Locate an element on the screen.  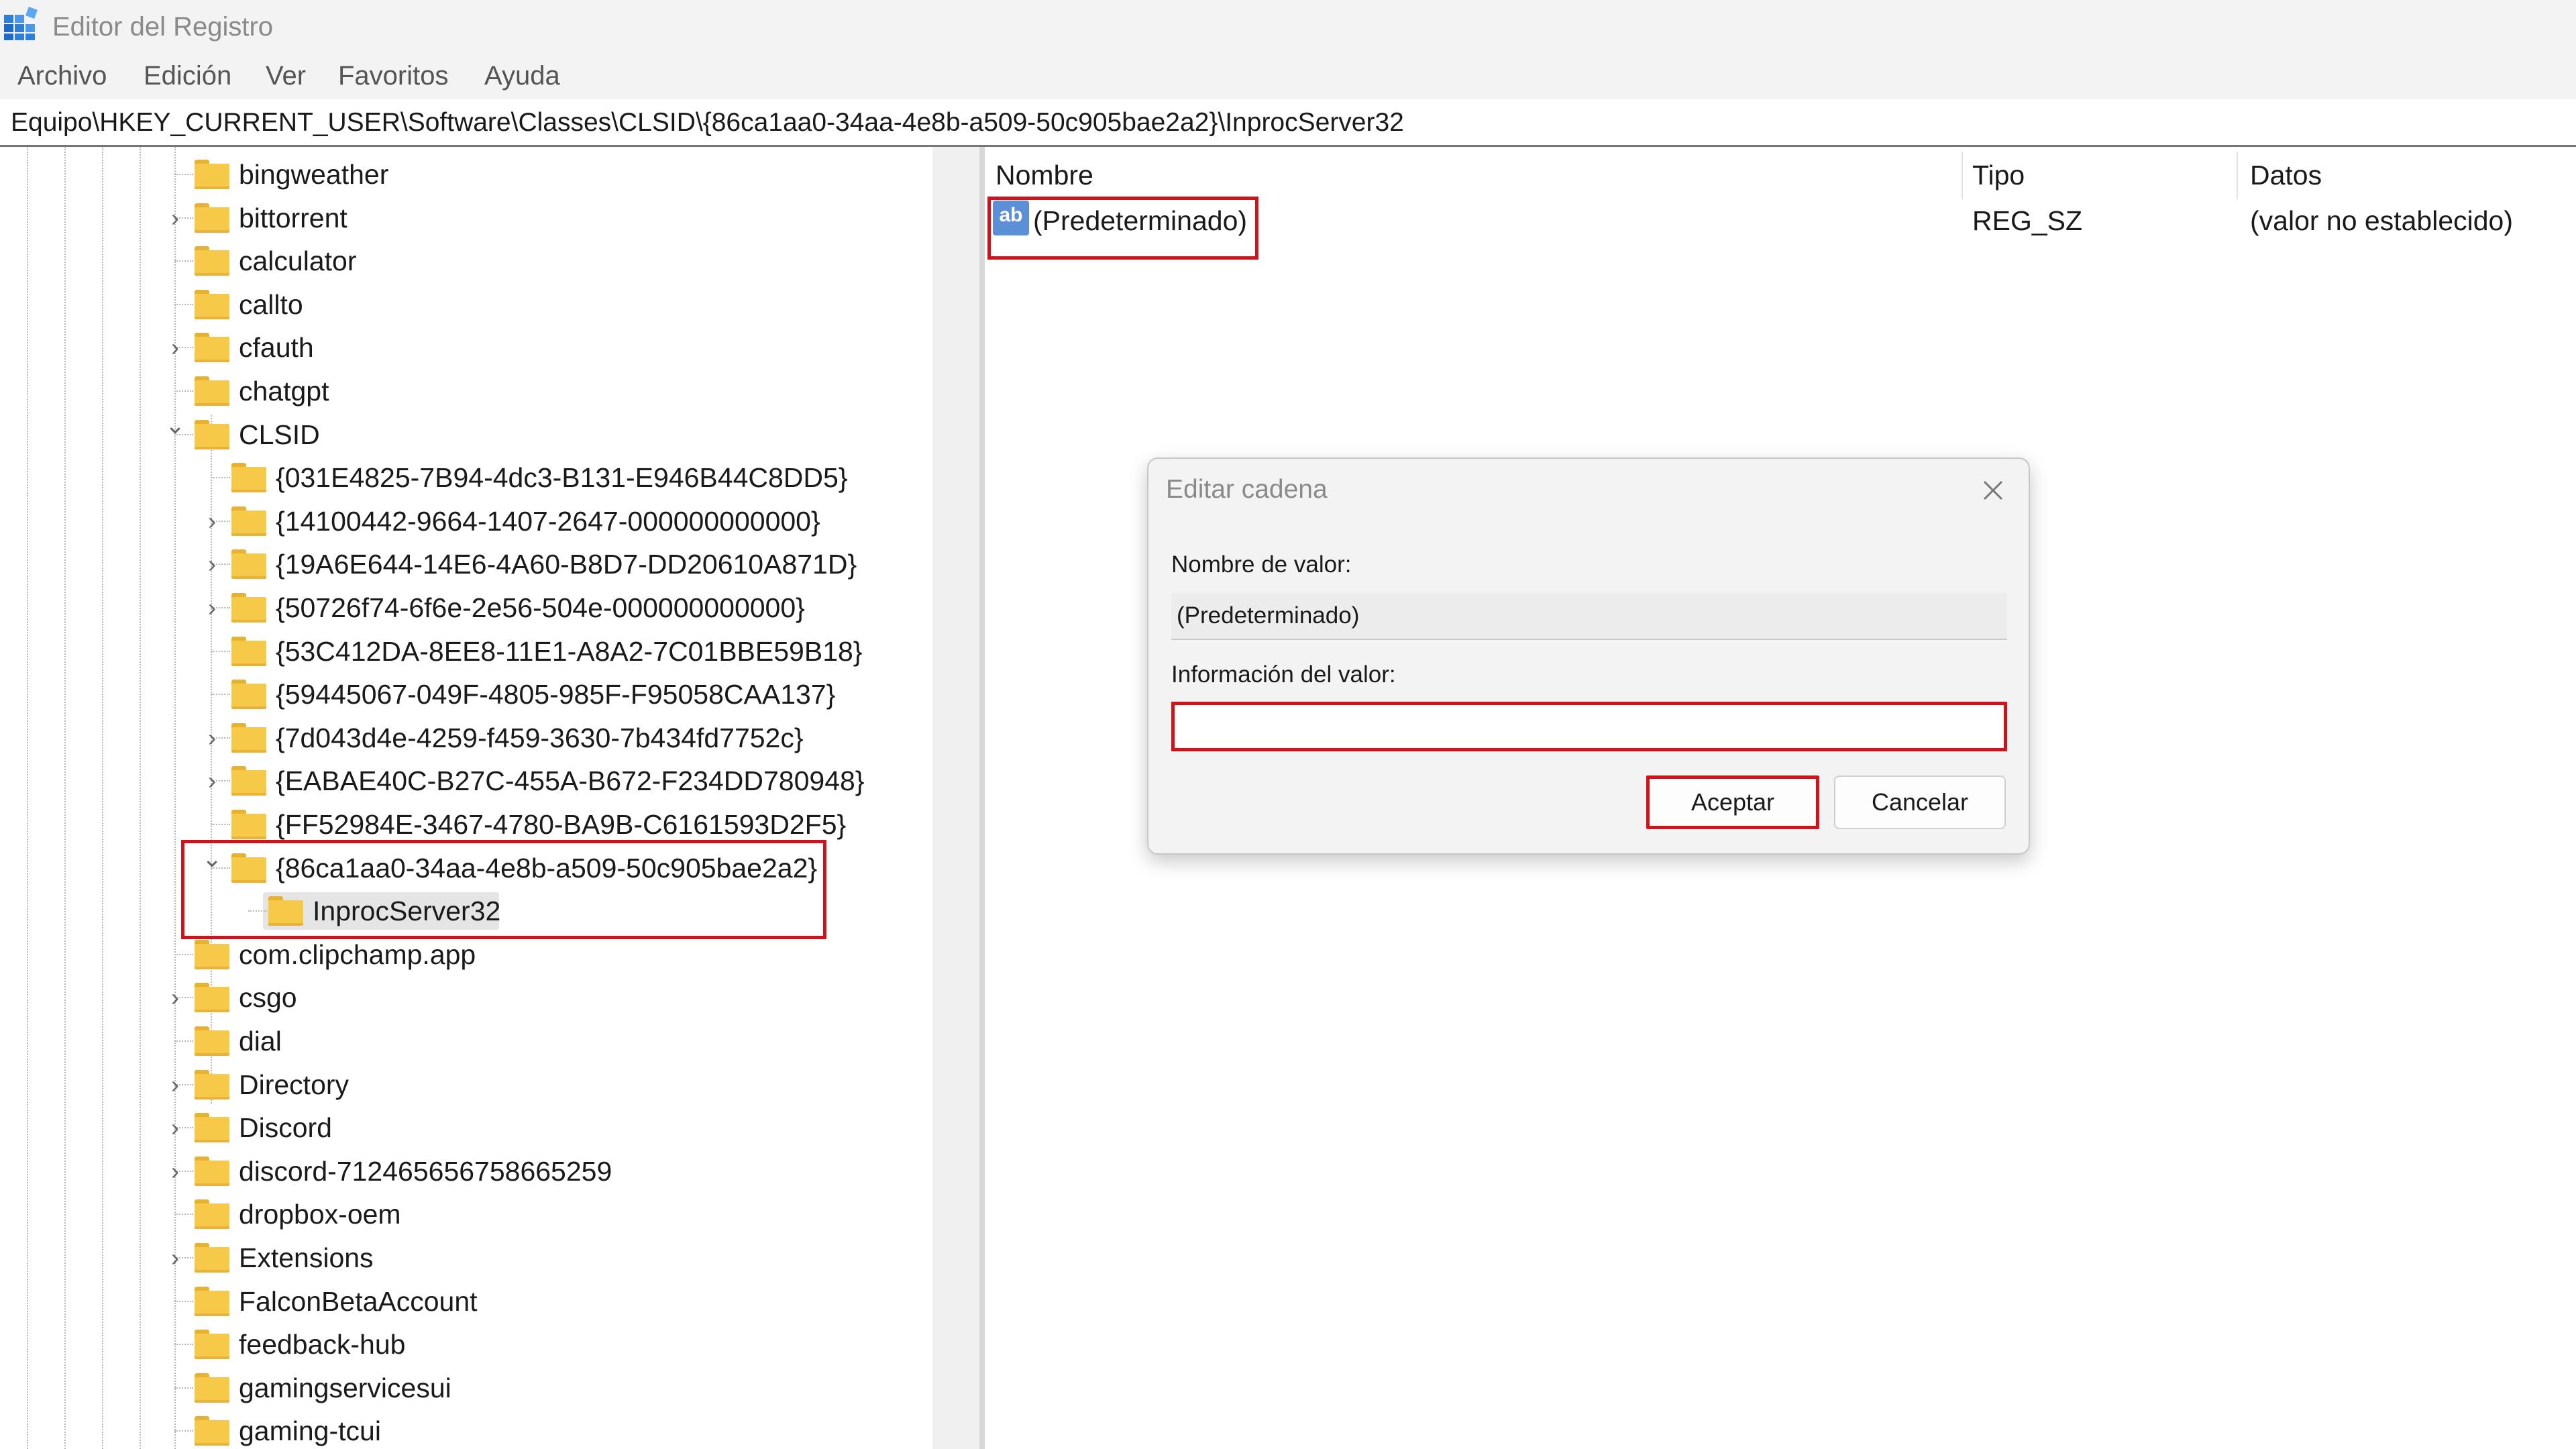
tree-item-clsid: ⌄ CLSID is located at coordinates (466, 434).